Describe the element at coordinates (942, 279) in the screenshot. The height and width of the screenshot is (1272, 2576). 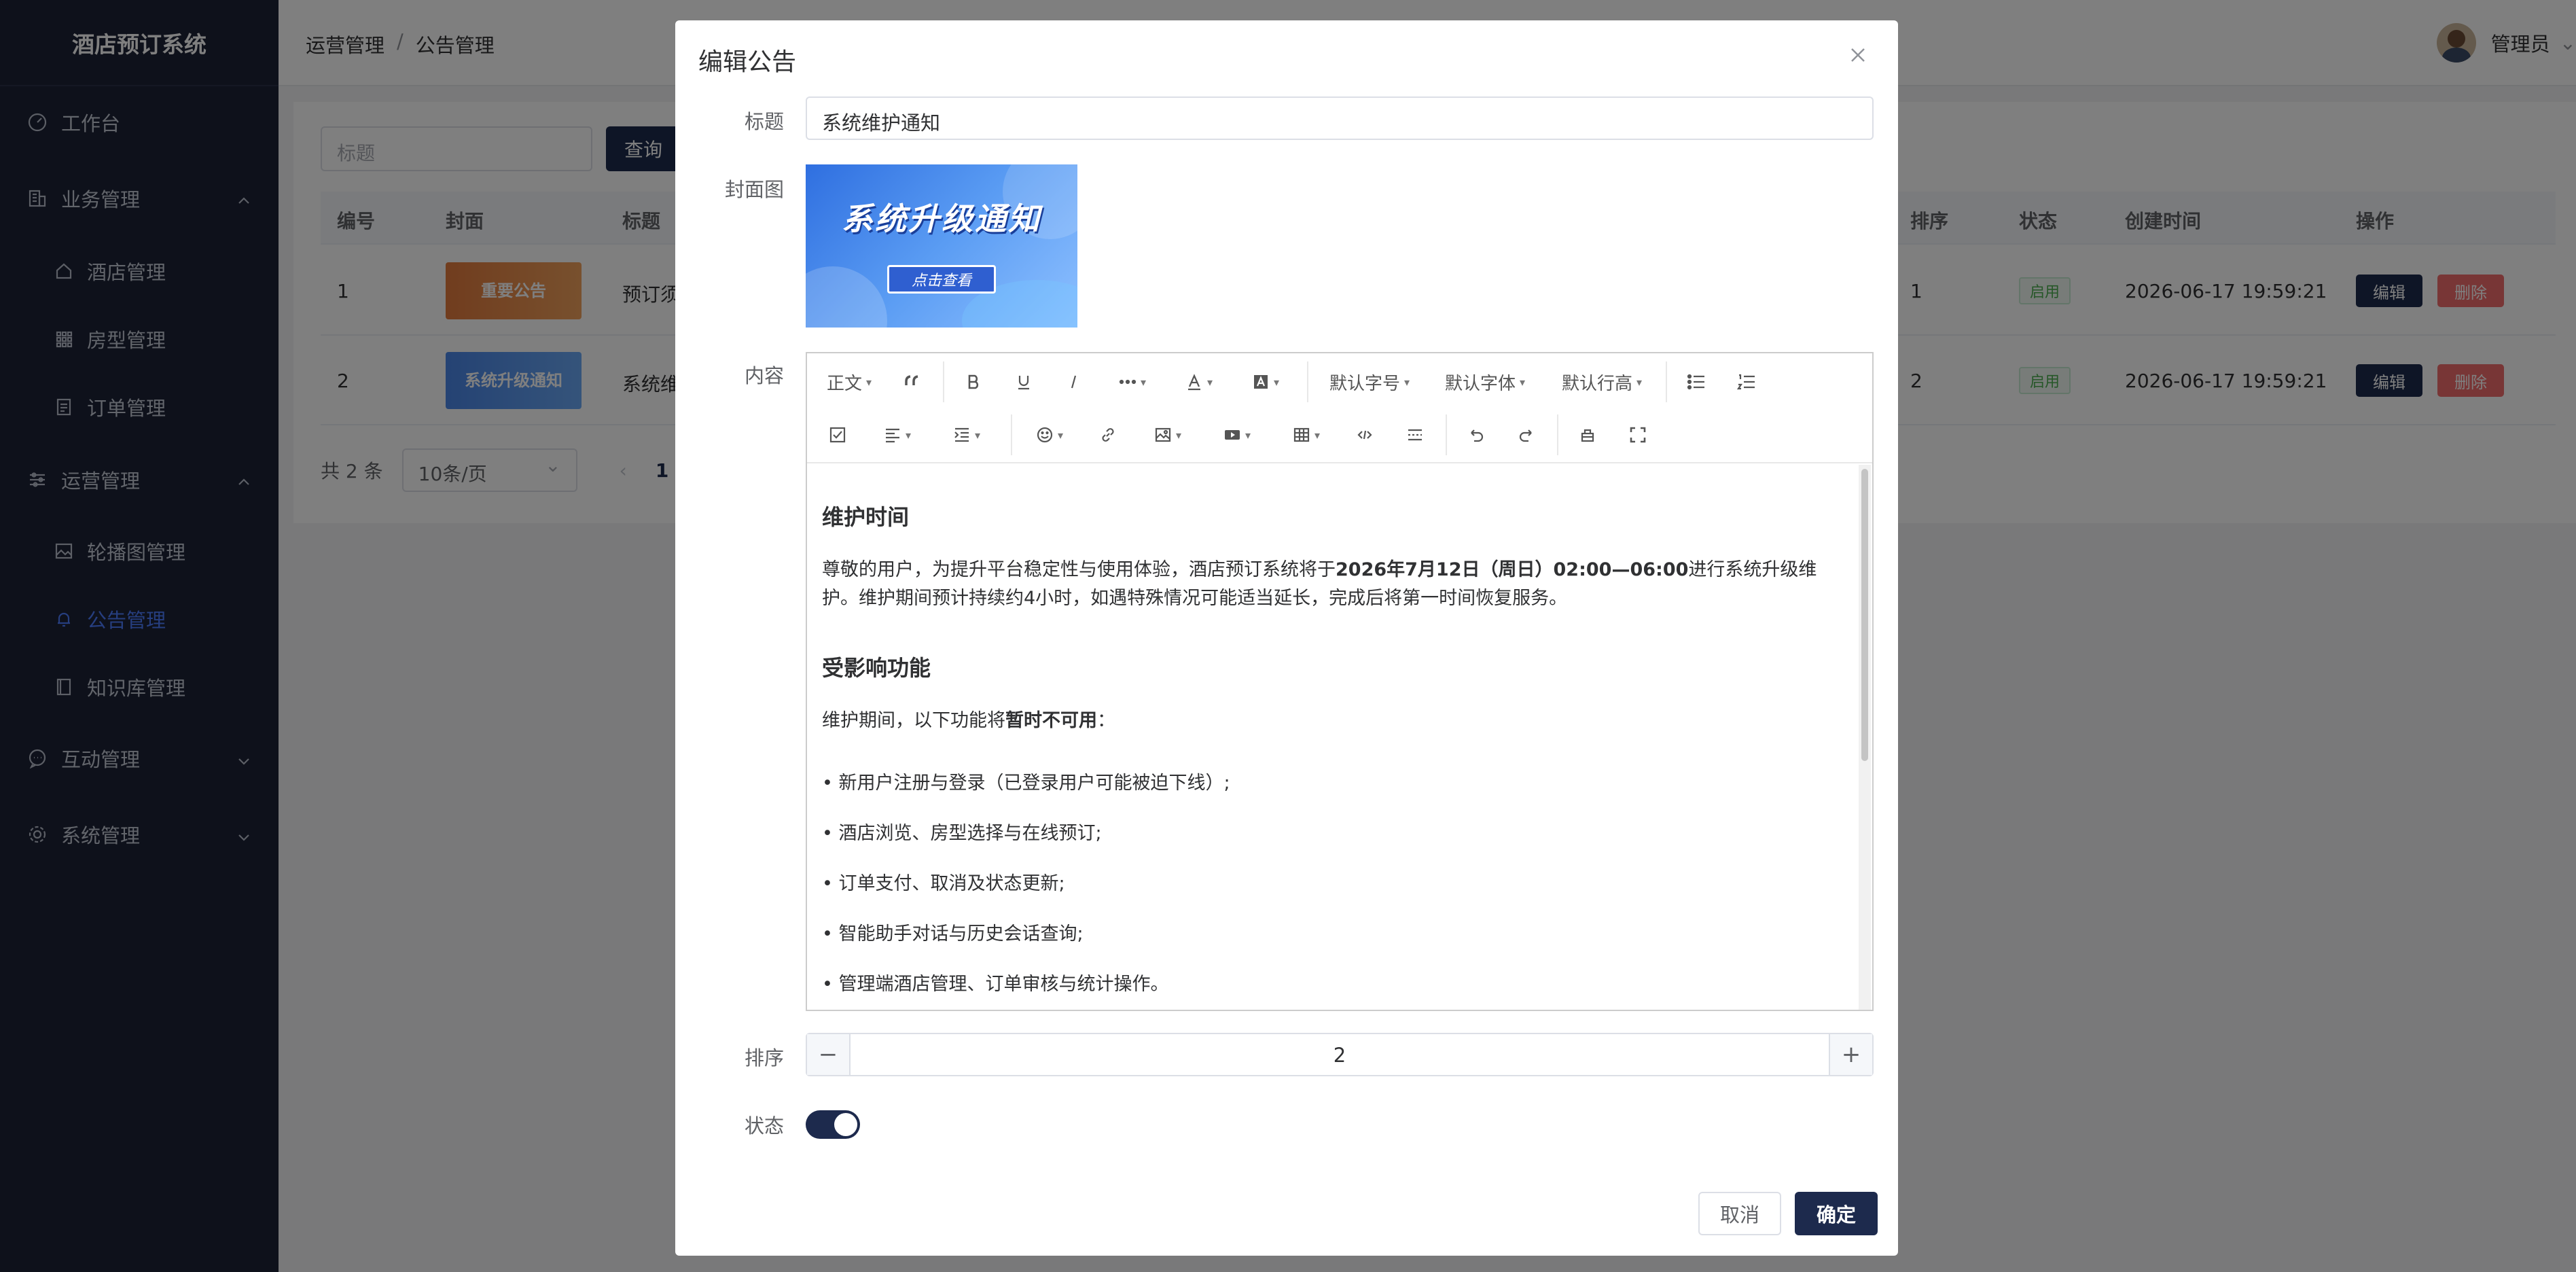
I see `cover-button-graphic: 点击查看` at that location.